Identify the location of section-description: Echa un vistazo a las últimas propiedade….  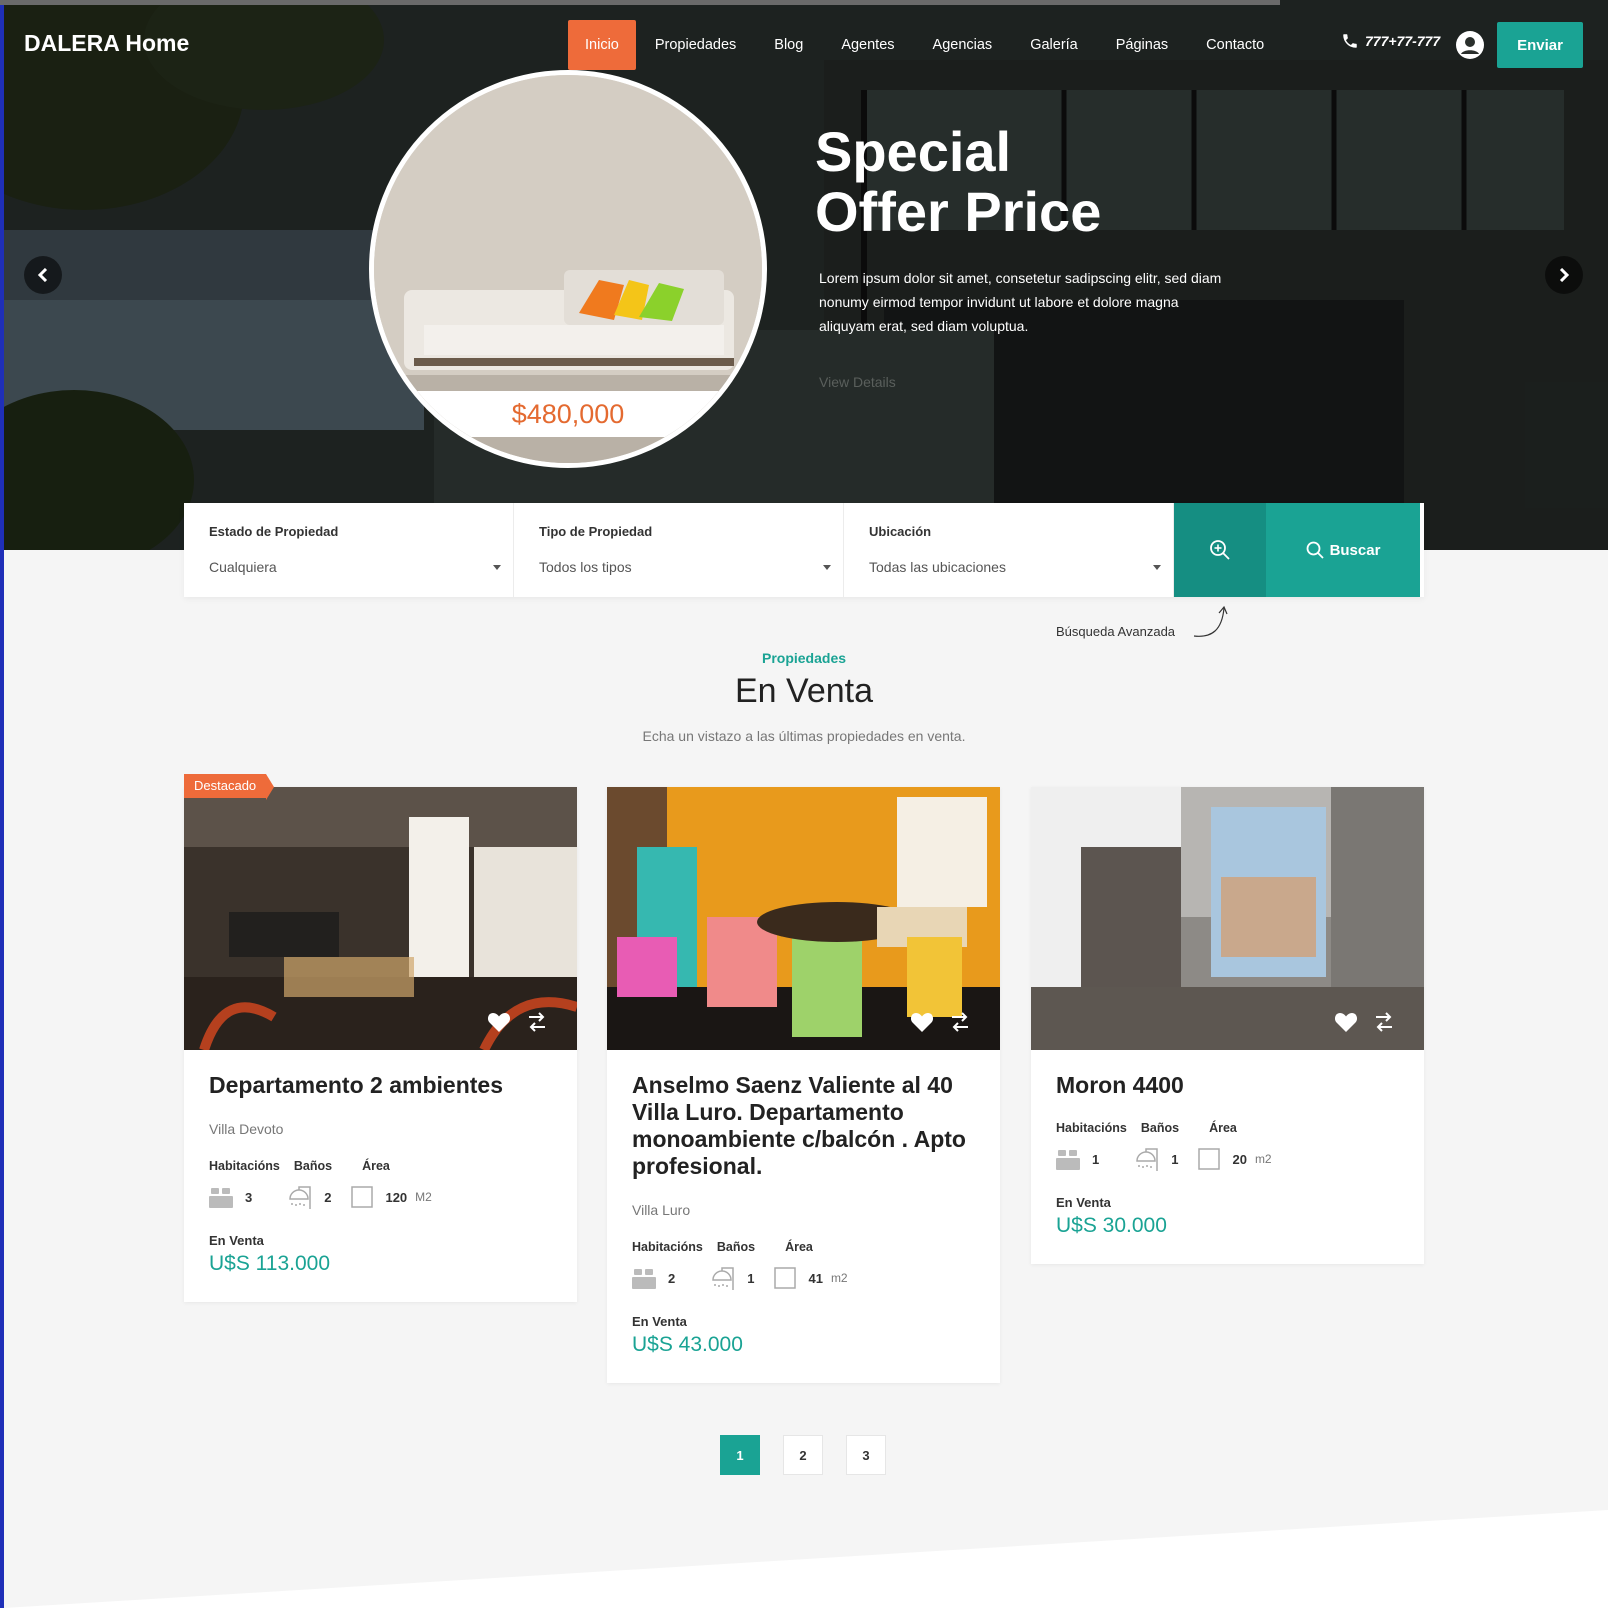
(804, 736).